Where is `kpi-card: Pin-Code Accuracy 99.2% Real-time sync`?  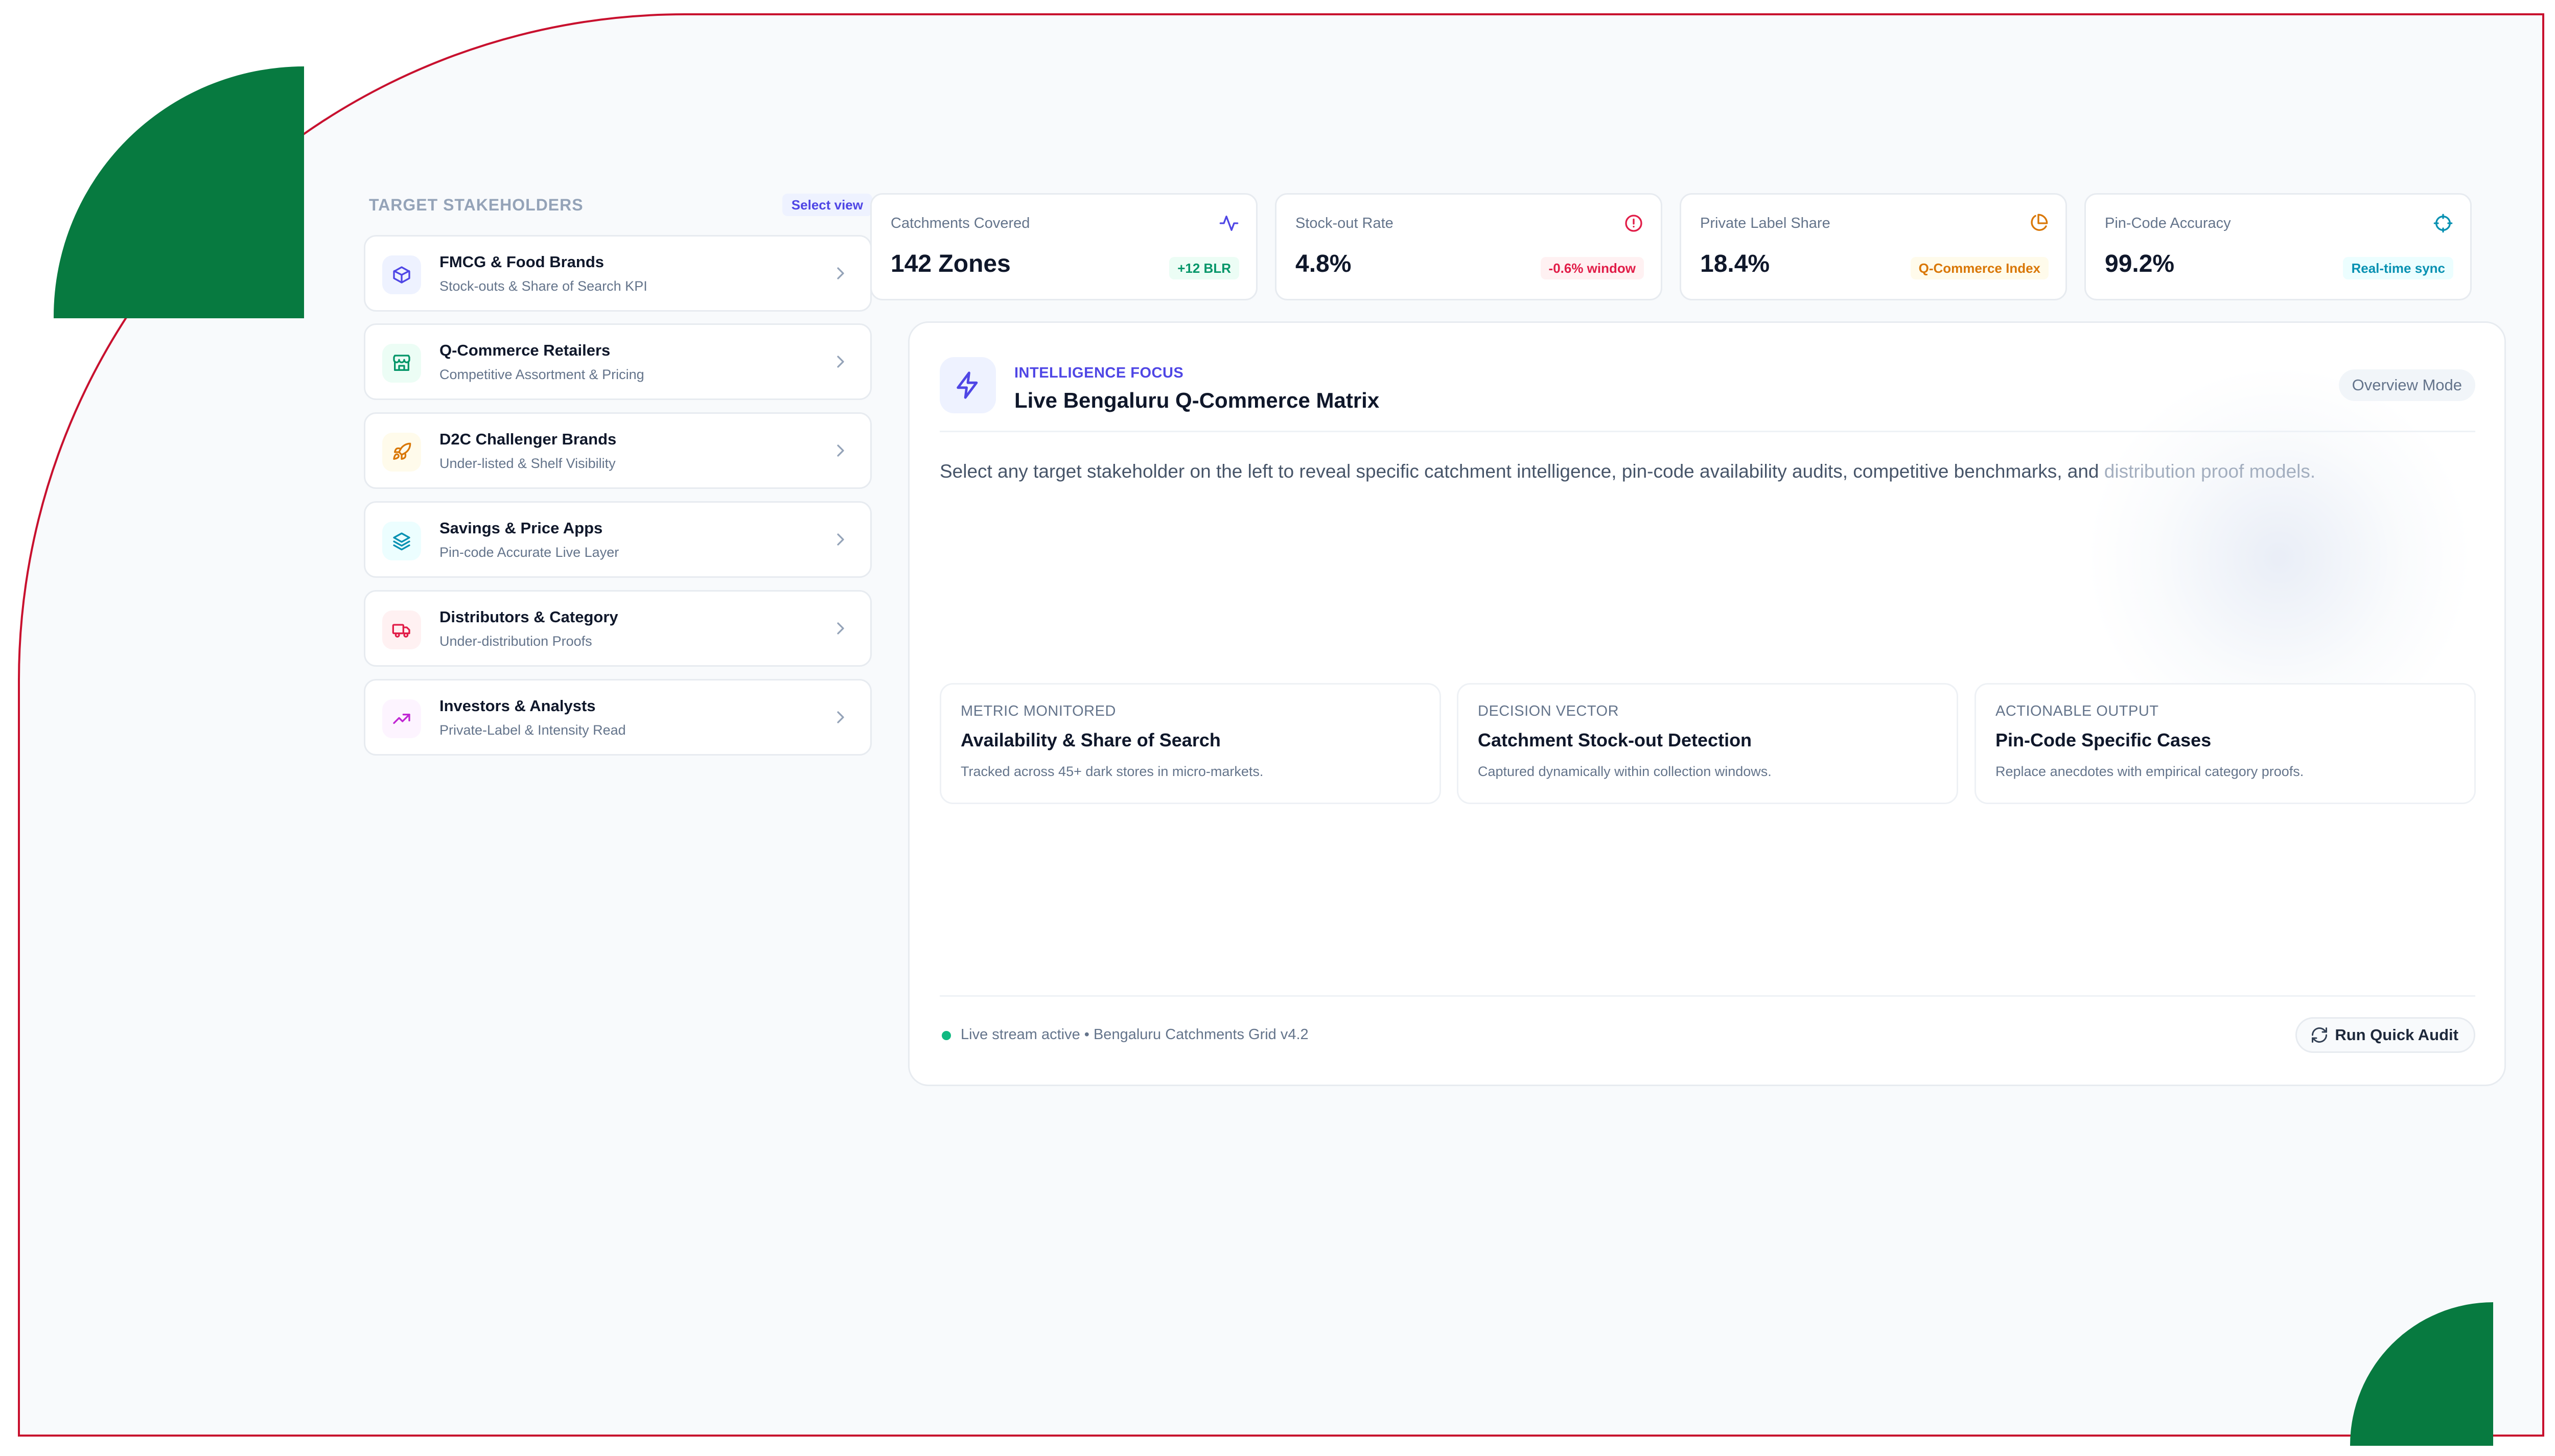 kpi-card: Pin-Code Accuracy 99.2% Real-time sync is located at coordinates (2278, 246).